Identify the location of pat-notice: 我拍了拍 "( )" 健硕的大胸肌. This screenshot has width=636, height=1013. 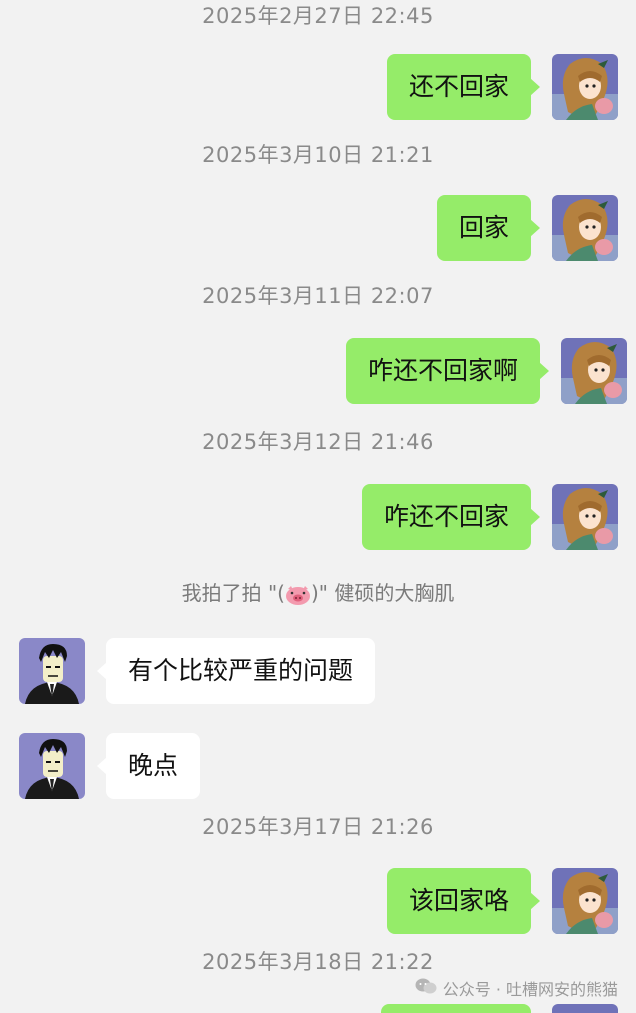
(318, 591).